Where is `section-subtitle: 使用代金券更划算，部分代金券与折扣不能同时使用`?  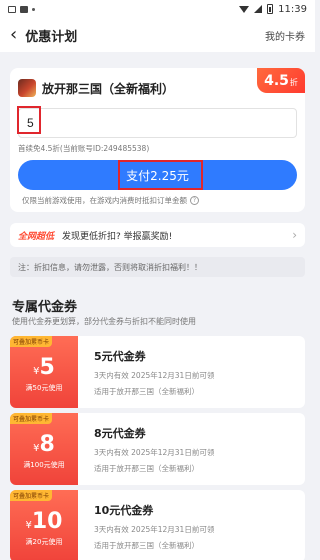 section-subtitle: 使用代金券更划算，部分代金券与折扣不能同时使用 is located at coordinates (104, 321).